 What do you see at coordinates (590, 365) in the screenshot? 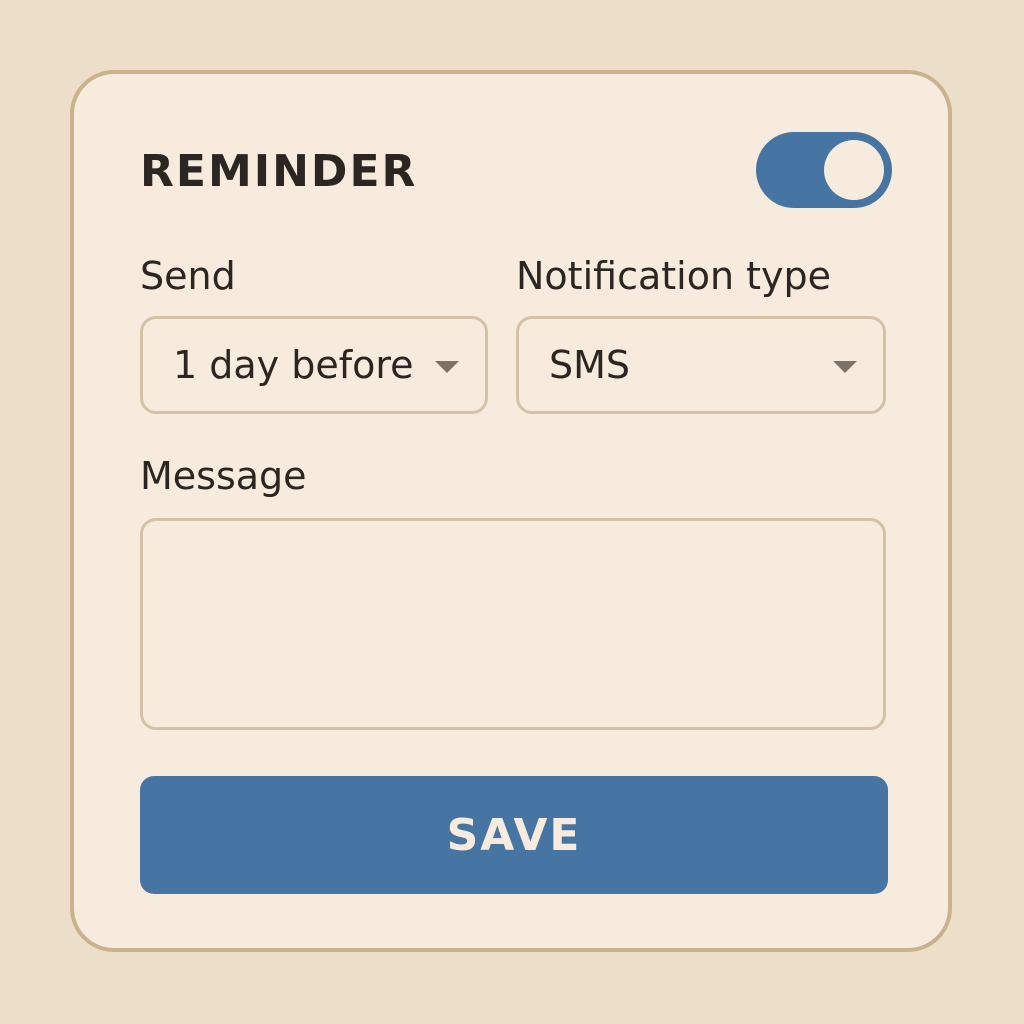
I see `notification-type-selected-value: SMS` at bounding box center [590, 365].